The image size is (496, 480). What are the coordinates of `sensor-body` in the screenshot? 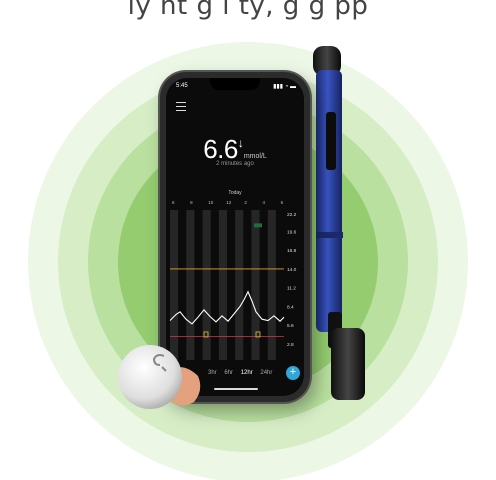 It's located at (150, 377).